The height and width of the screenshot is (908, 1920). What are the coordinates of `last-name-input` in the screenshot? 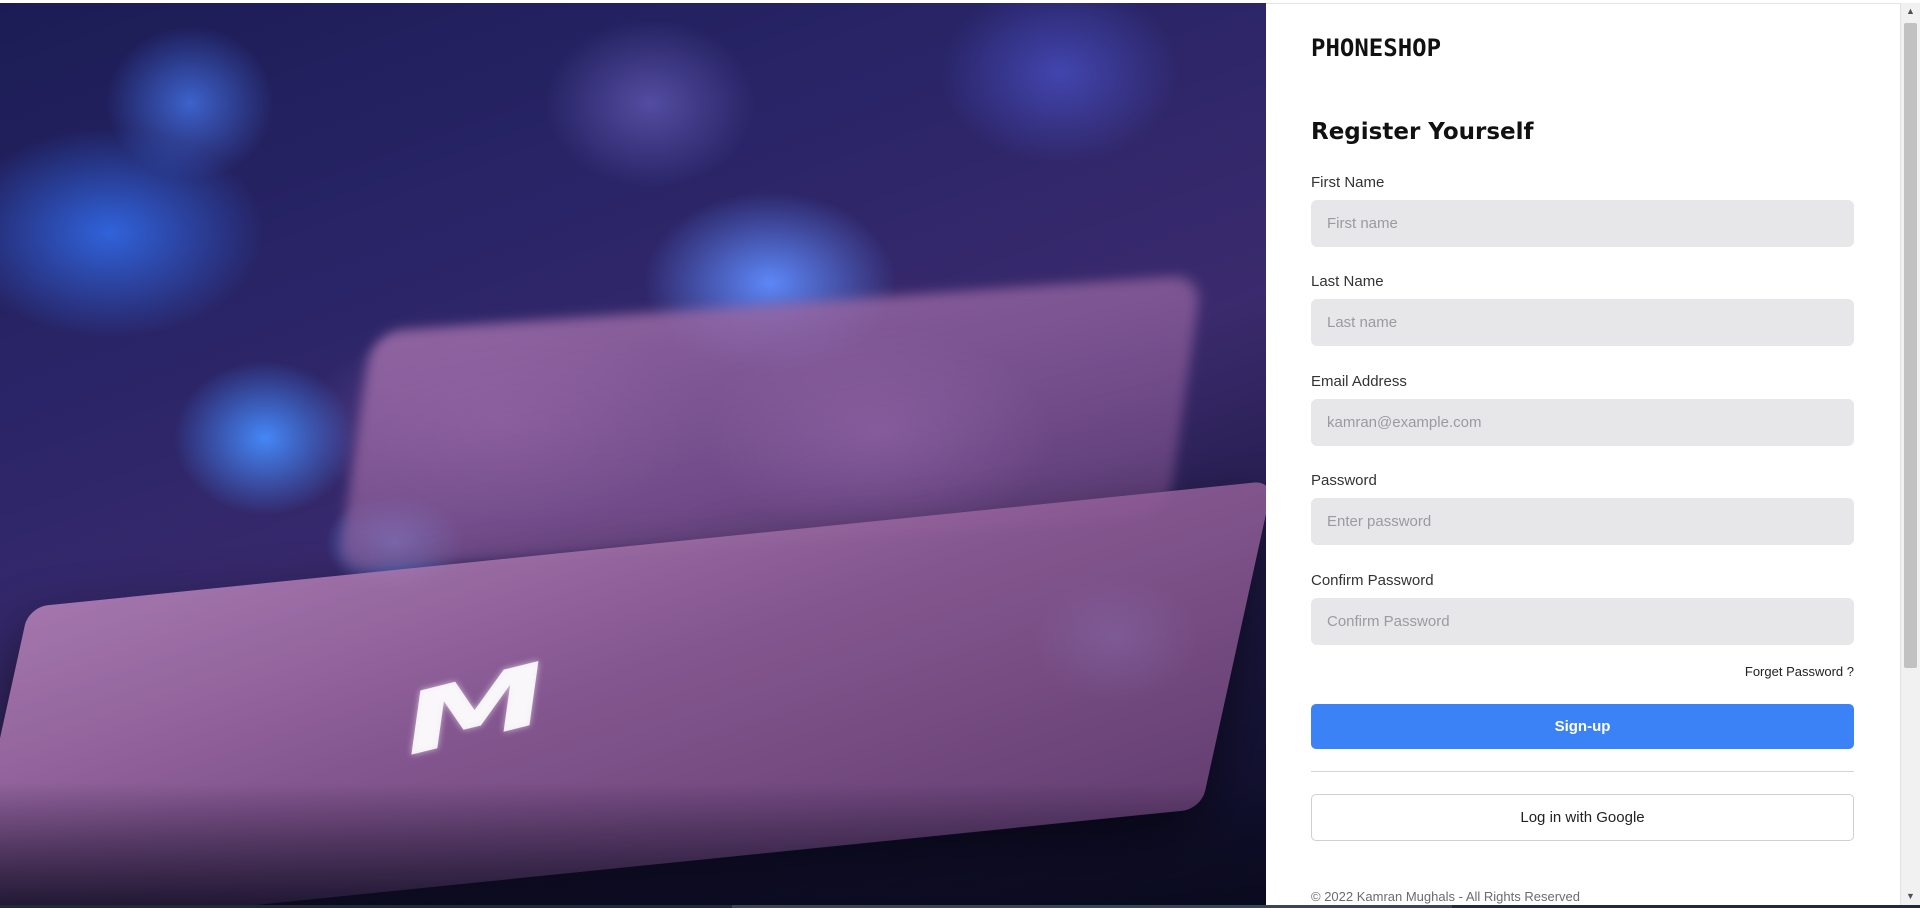 It's located at (1582, 322).